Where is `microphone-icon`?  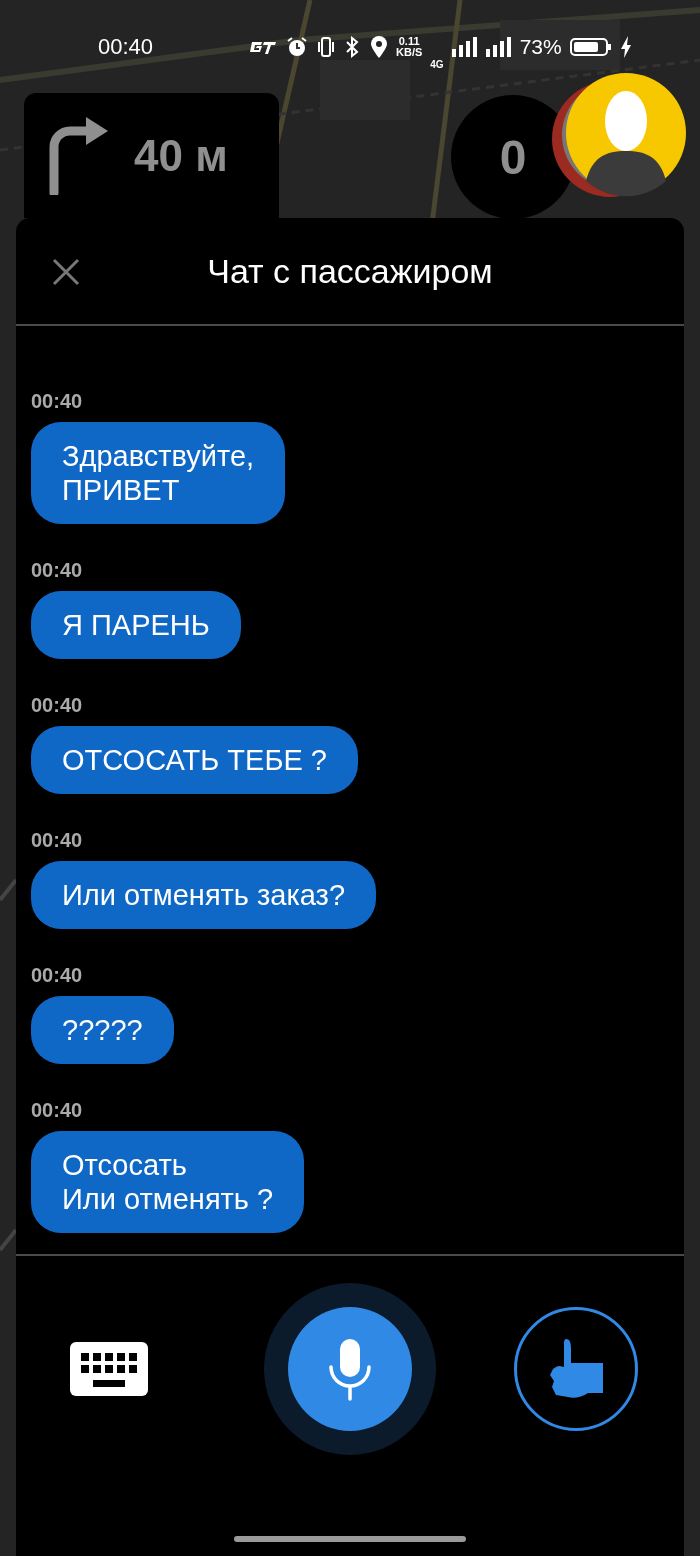
microphone-icon is located at coordinates (350, 1369).